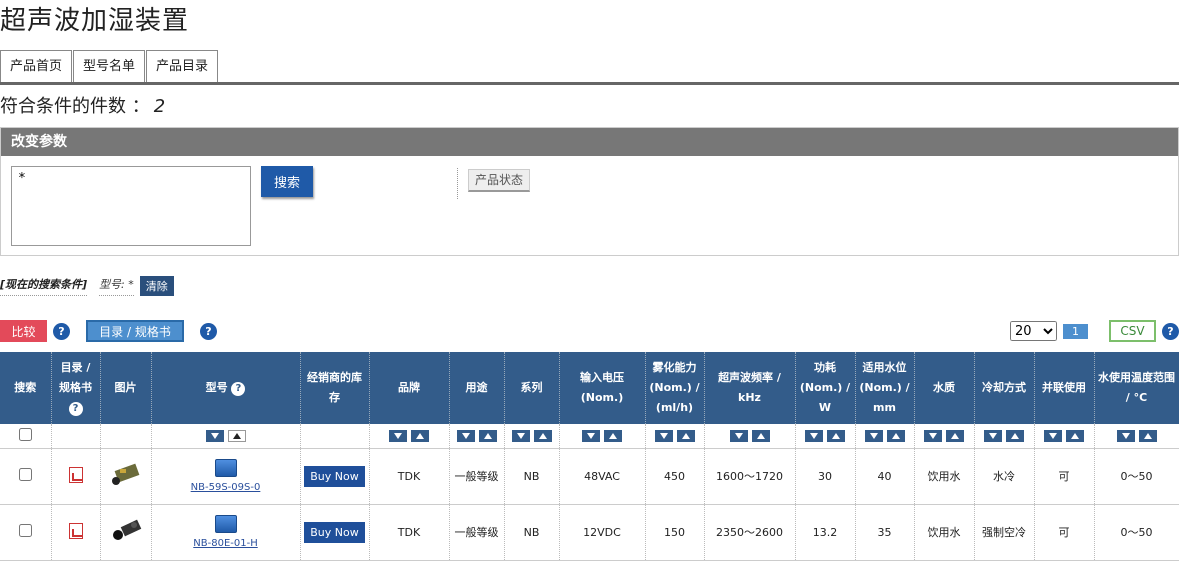 This screenshot has height=565, width=1179. What do you see at coordinates (225, 543) in the screenshot?
I see `model-link: NB-80E-01-H` at bounding box center [225, 543].